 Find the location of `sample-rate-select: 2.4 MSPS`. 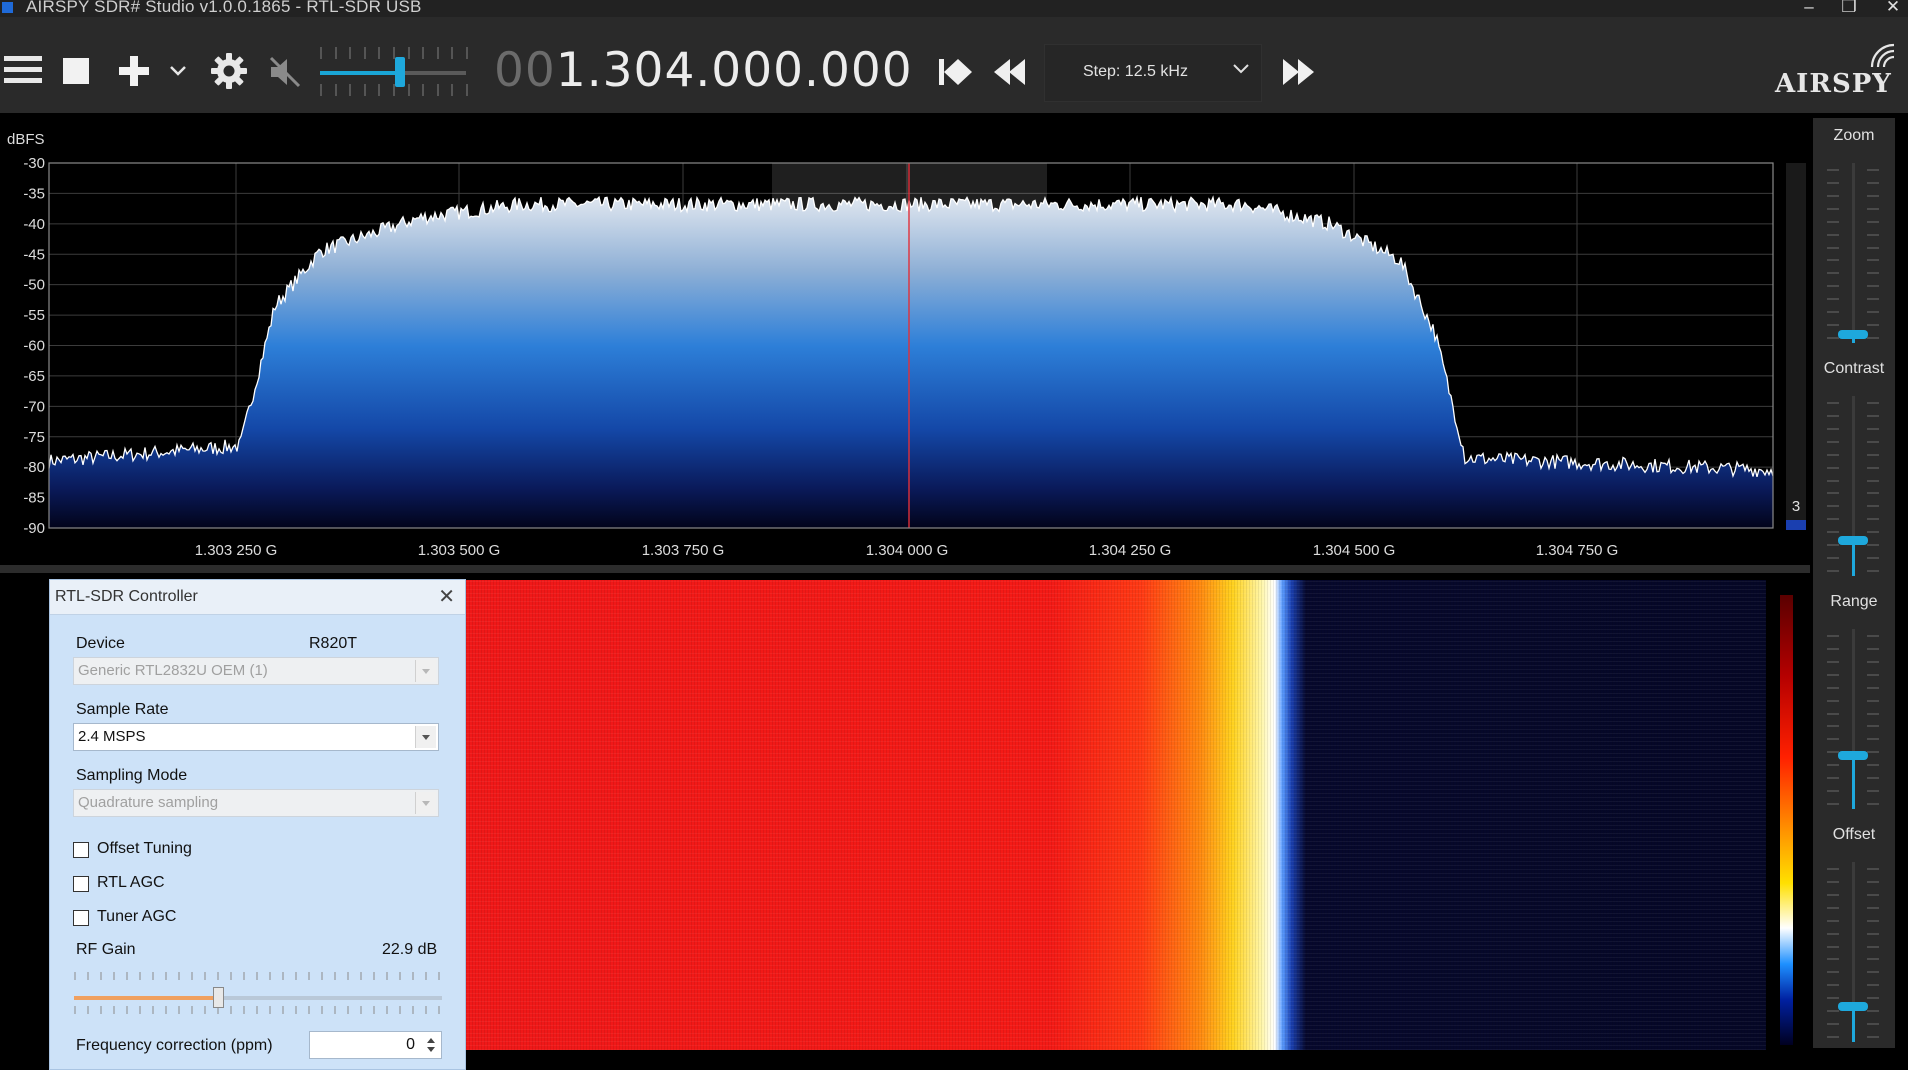

sample-rate-select: 2.4 MSPS is located at coordinates (256, 737).